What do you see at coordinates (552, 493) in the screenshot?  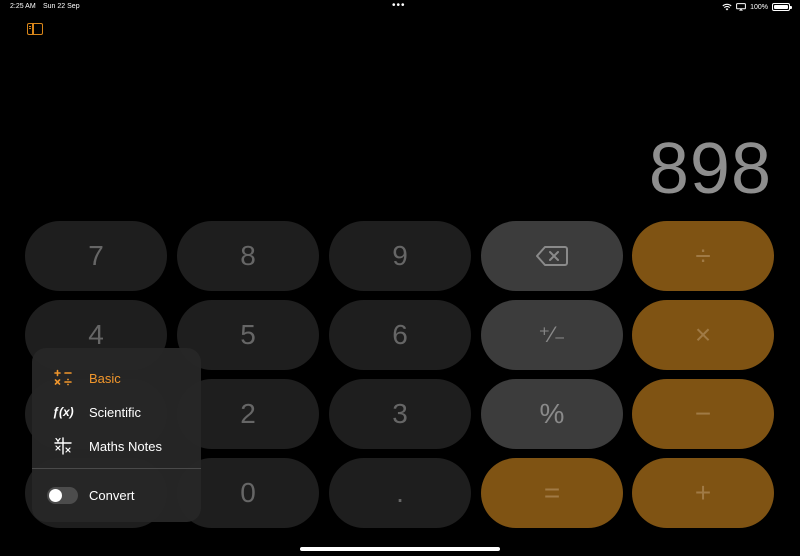 I see `equals-button: =` at bounding box center [552, 493].